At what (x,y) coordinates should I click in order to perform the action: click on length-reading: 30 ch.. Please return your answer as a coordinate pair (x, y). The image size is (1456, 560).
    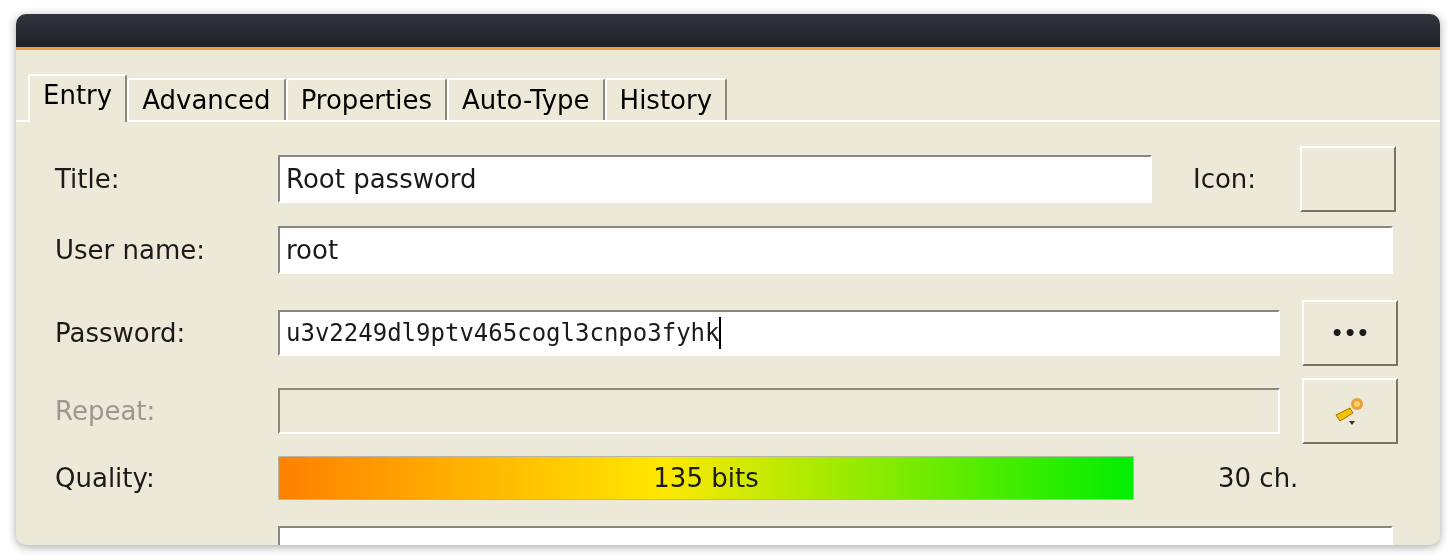
    Looking at the image, I should click on (1258, 478).